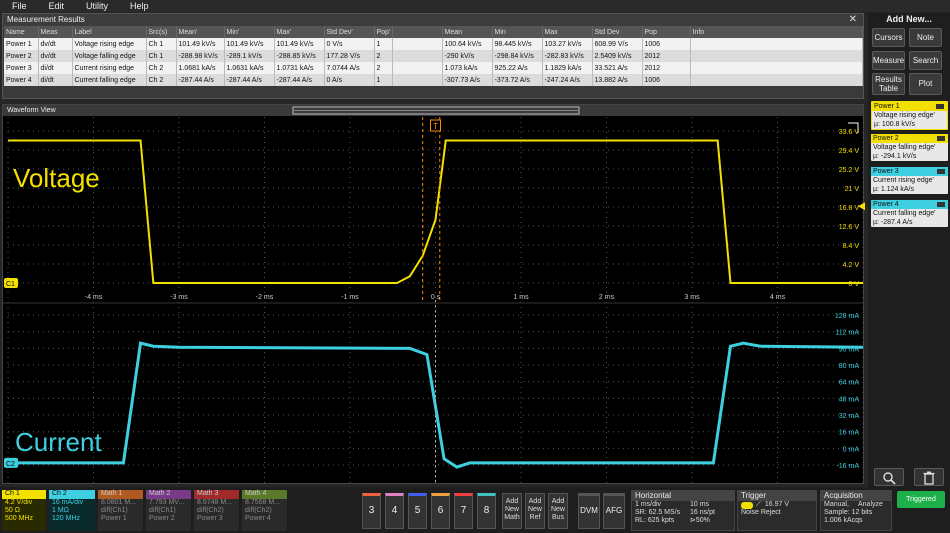 The image size is (950, 533). I want to click on ch2-badge: Ch 2 16 mA/div 1 MΩ 120 MHz, so click(72, 510).